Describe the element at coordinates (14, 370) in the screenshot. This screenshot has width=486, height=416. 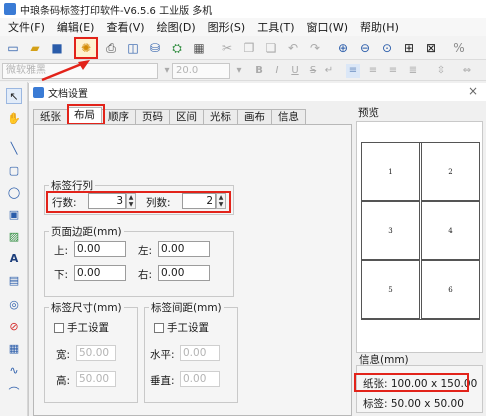
I see `curve-tool-icon: ∿` at that location.